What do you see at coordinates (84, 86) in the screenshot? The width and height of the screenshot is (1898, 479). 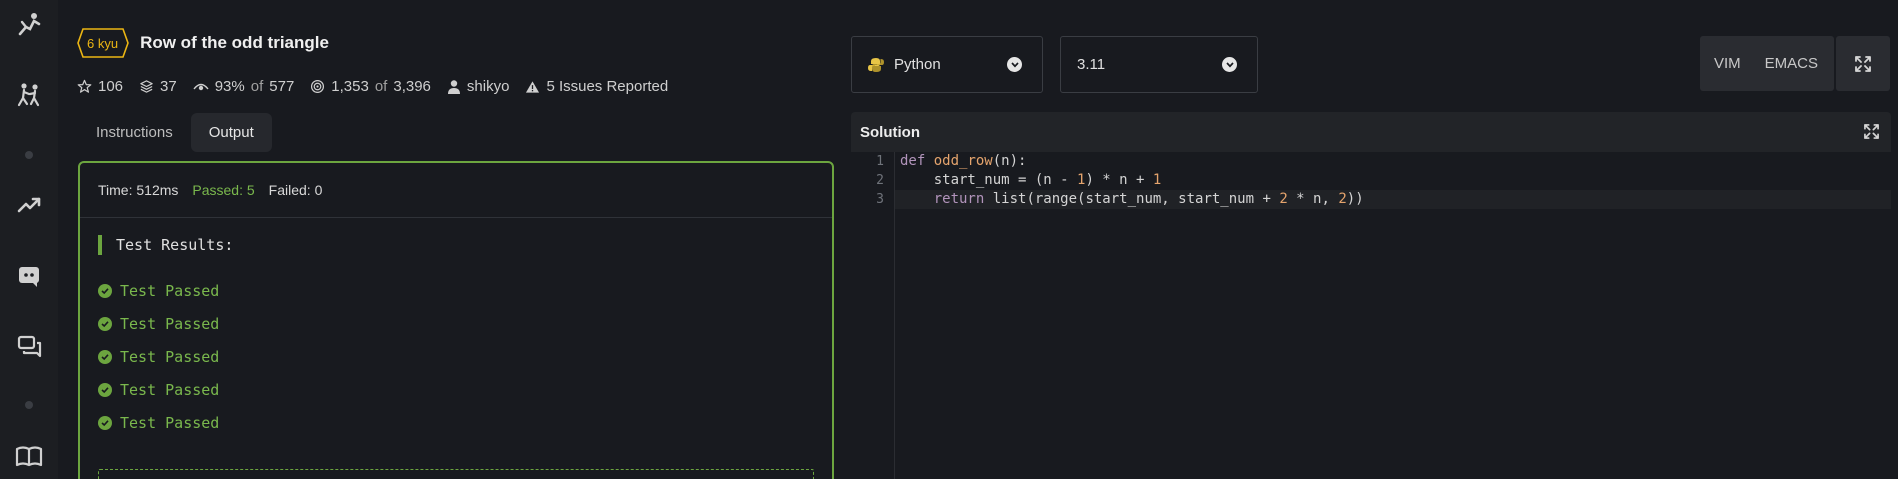 I see `star-icon` at bounding box center [84, 86].